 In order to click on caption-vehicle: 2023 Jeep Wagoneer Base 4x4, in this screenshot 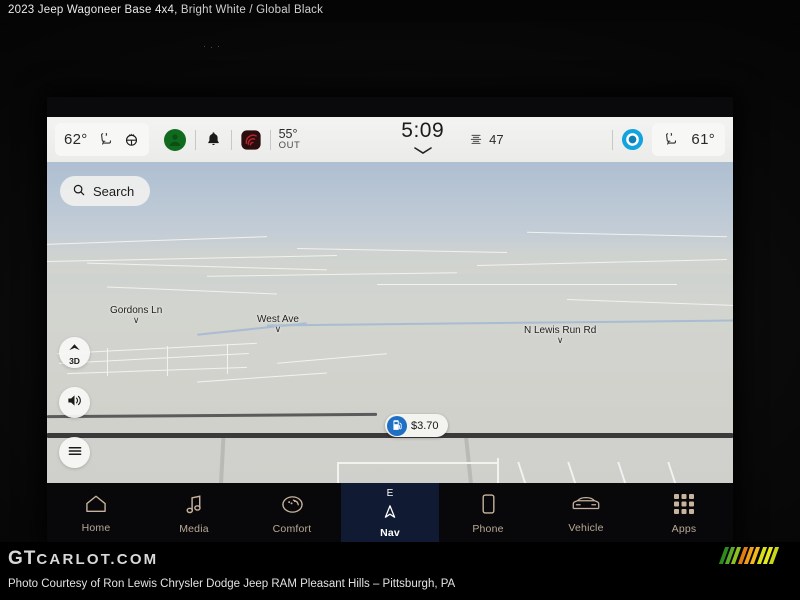, I will do `click(93, 10)`.